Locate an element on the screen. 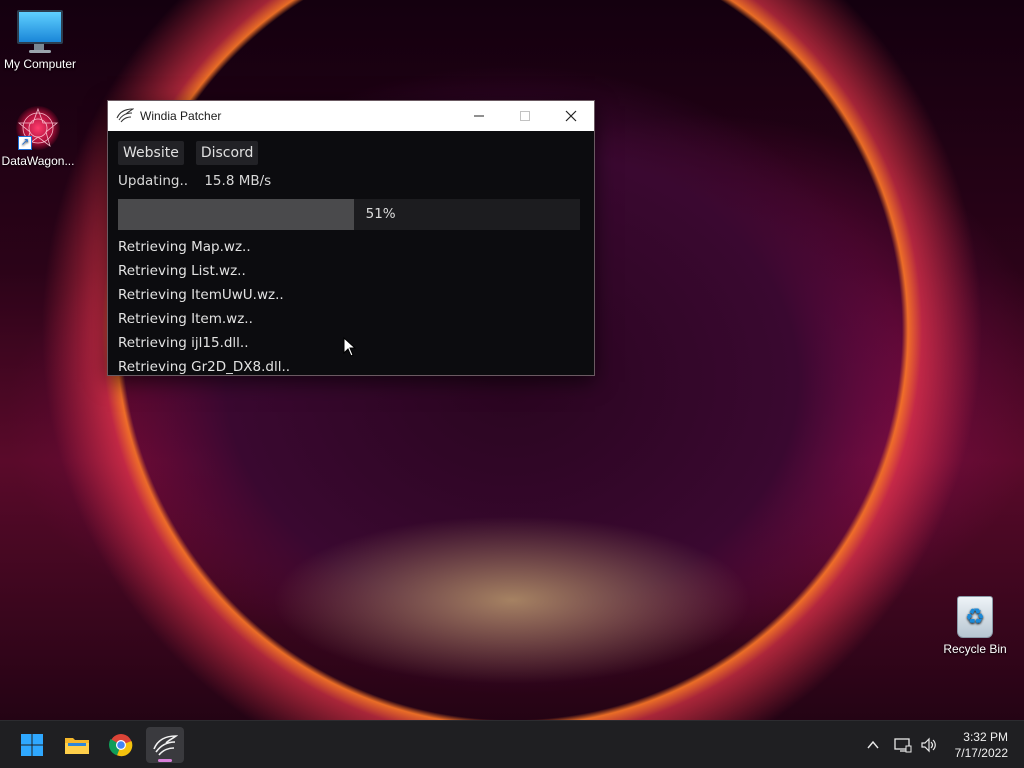 This screenshot has height=768, width=1024. network-icon is located at coordinates (903, 745).